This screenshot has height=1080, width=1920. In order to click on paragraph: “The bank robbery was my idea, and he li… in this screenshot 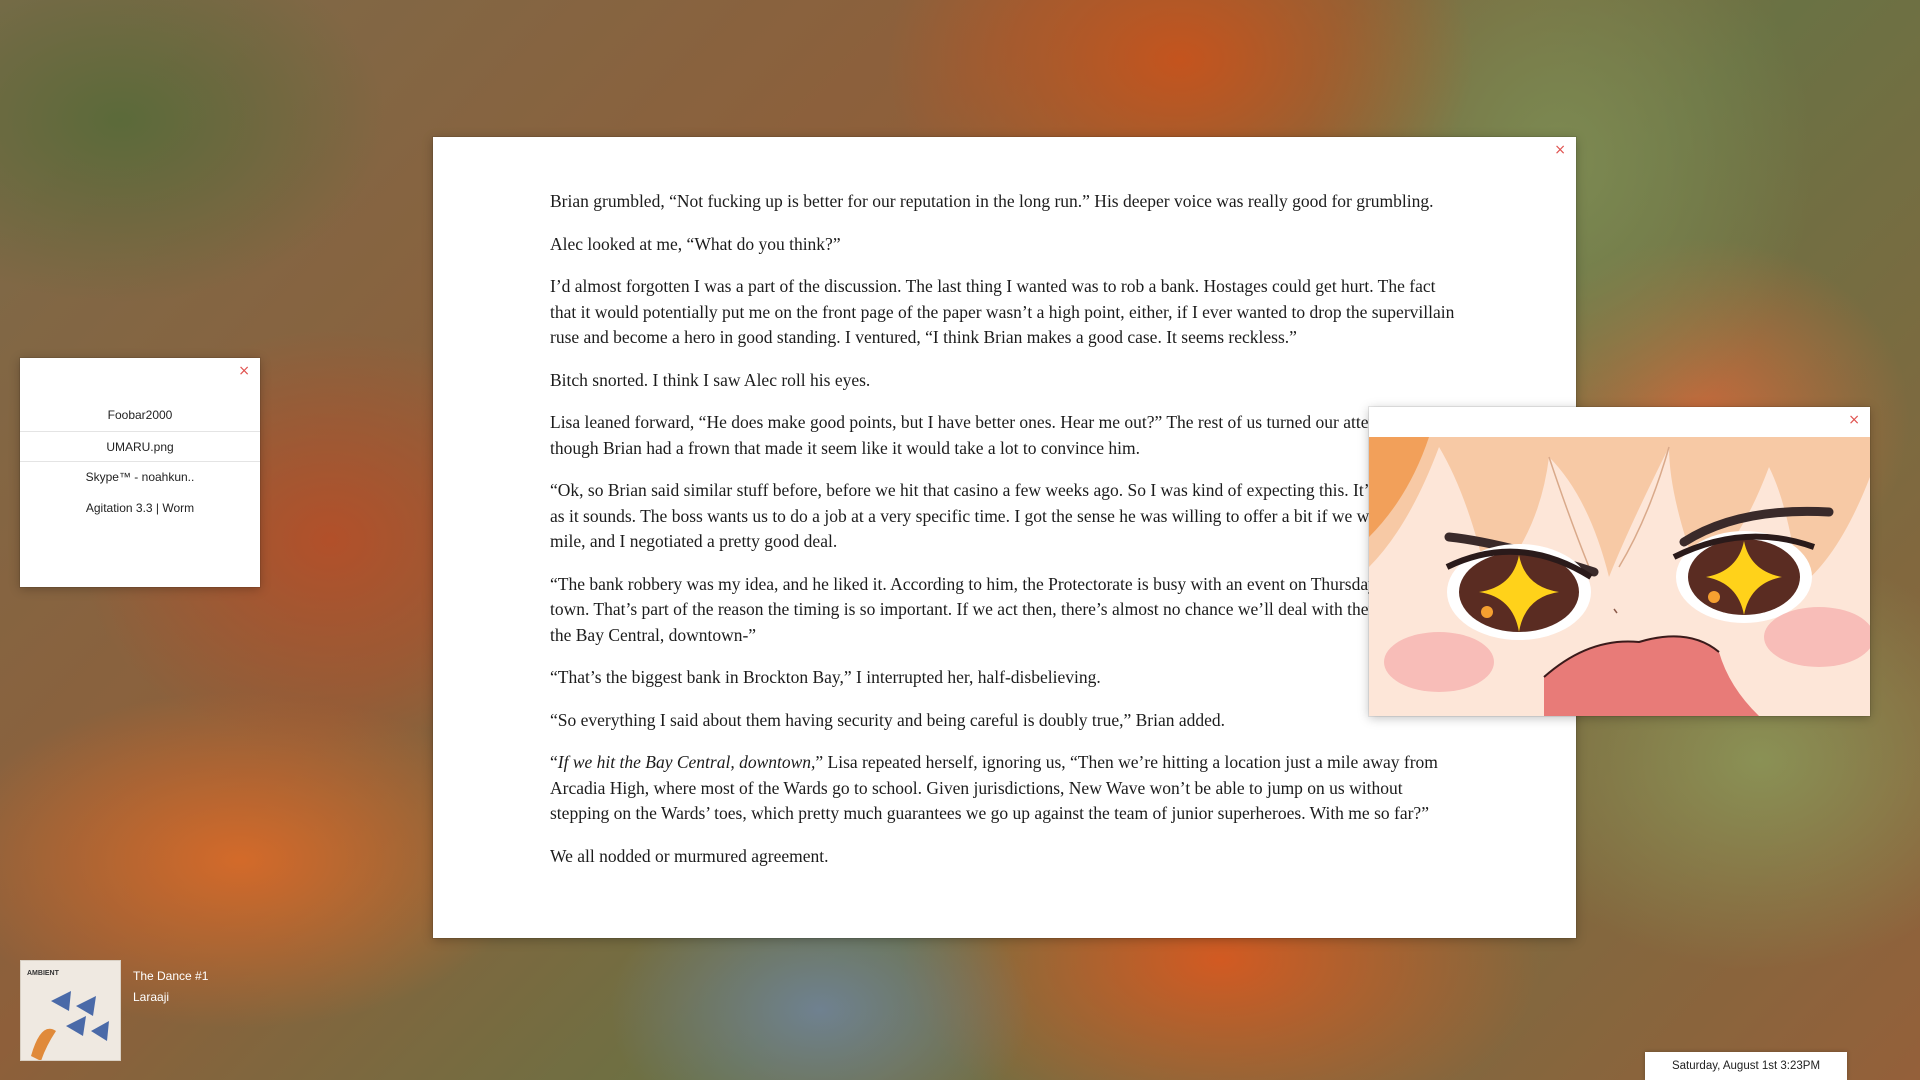, I will do `click(1000, 609)`.